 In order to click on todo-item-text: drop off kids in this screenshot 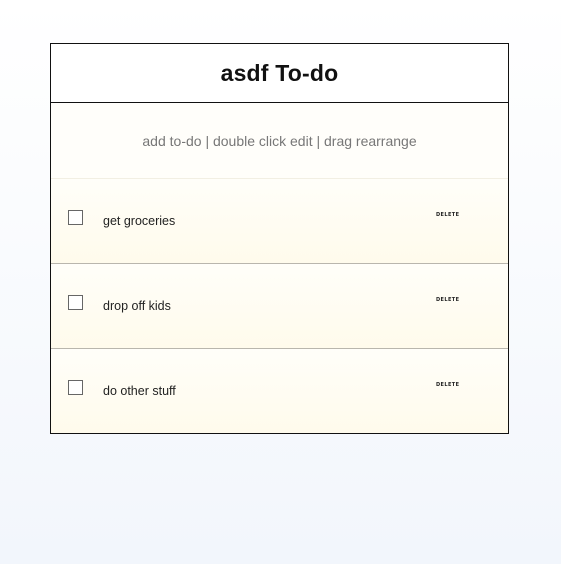, I will do `click(137, 306)`.